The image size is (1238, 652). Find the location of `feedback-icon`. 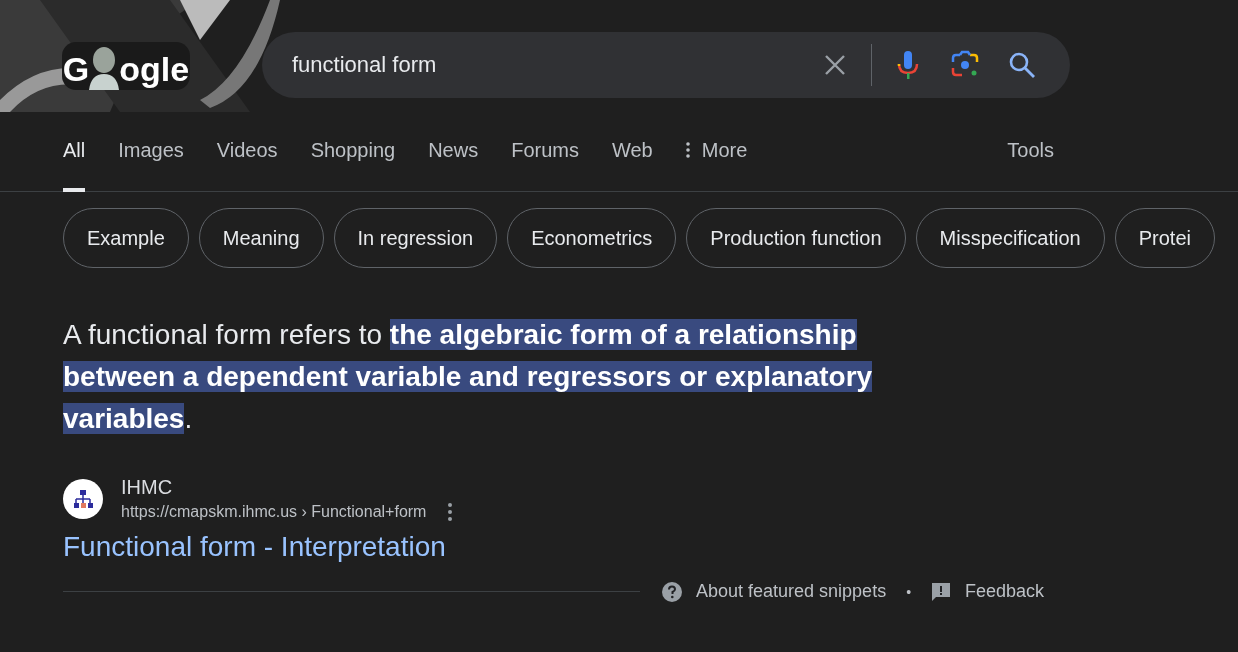

feedback-icon is located at coordinates (941, 591).